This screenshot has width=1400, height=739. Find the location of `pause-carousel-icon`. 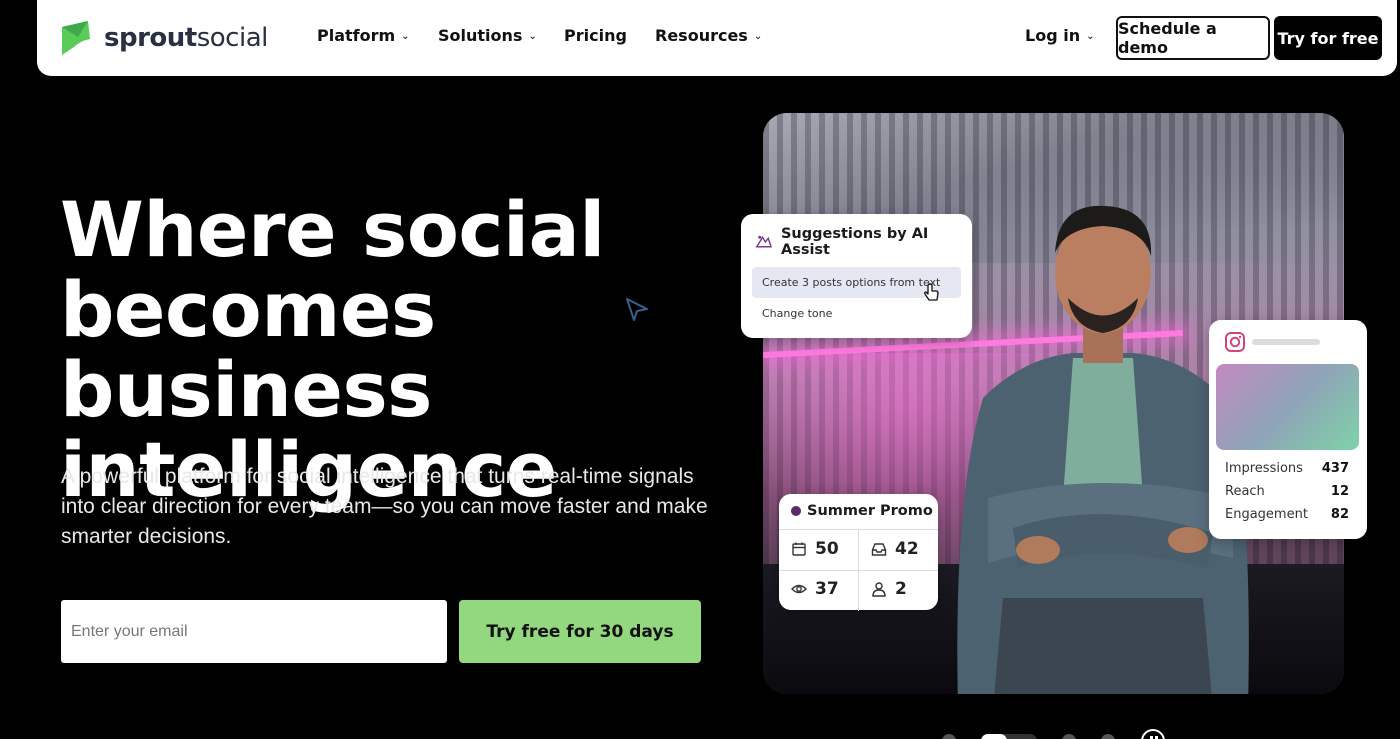

pause-carousel-icon is located at coordinates (1153, 734).